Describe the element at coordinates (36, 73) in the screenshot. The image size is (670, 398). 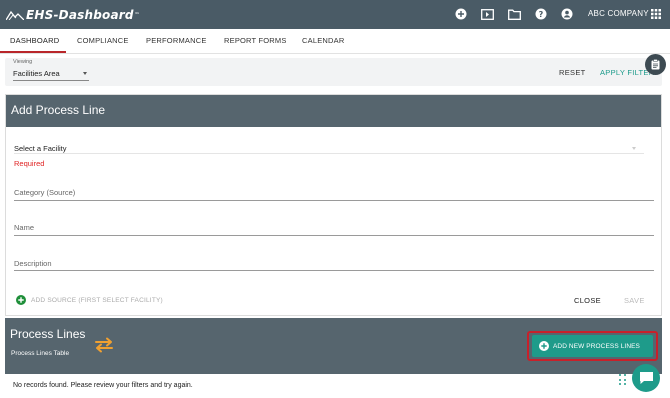
I see `viewing-value: Facilities Area` at that location.